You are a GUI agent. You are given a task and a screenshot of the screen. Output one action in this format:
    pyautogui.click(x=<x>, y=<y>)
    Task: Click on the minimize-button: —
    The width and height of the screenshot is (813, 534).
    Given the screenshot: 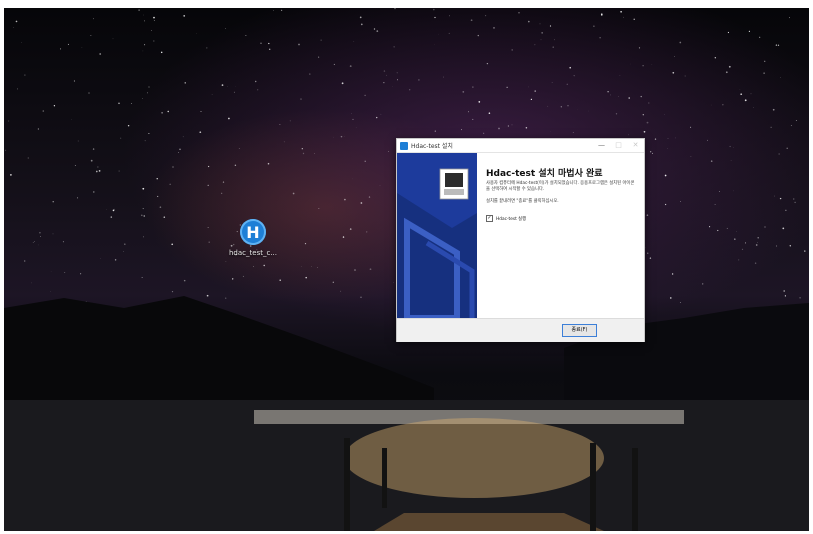 What is the action you would take?
    pyautogui.click(x=601, y=145)
    